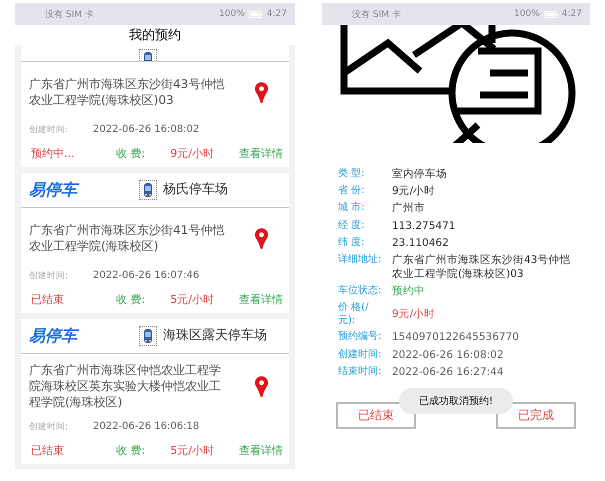 The image size is (605, 481). Describe the element at coordinates (146, 130) in the screenshot. I see `created-time: 2022-06-26 16:08:02` at that location.